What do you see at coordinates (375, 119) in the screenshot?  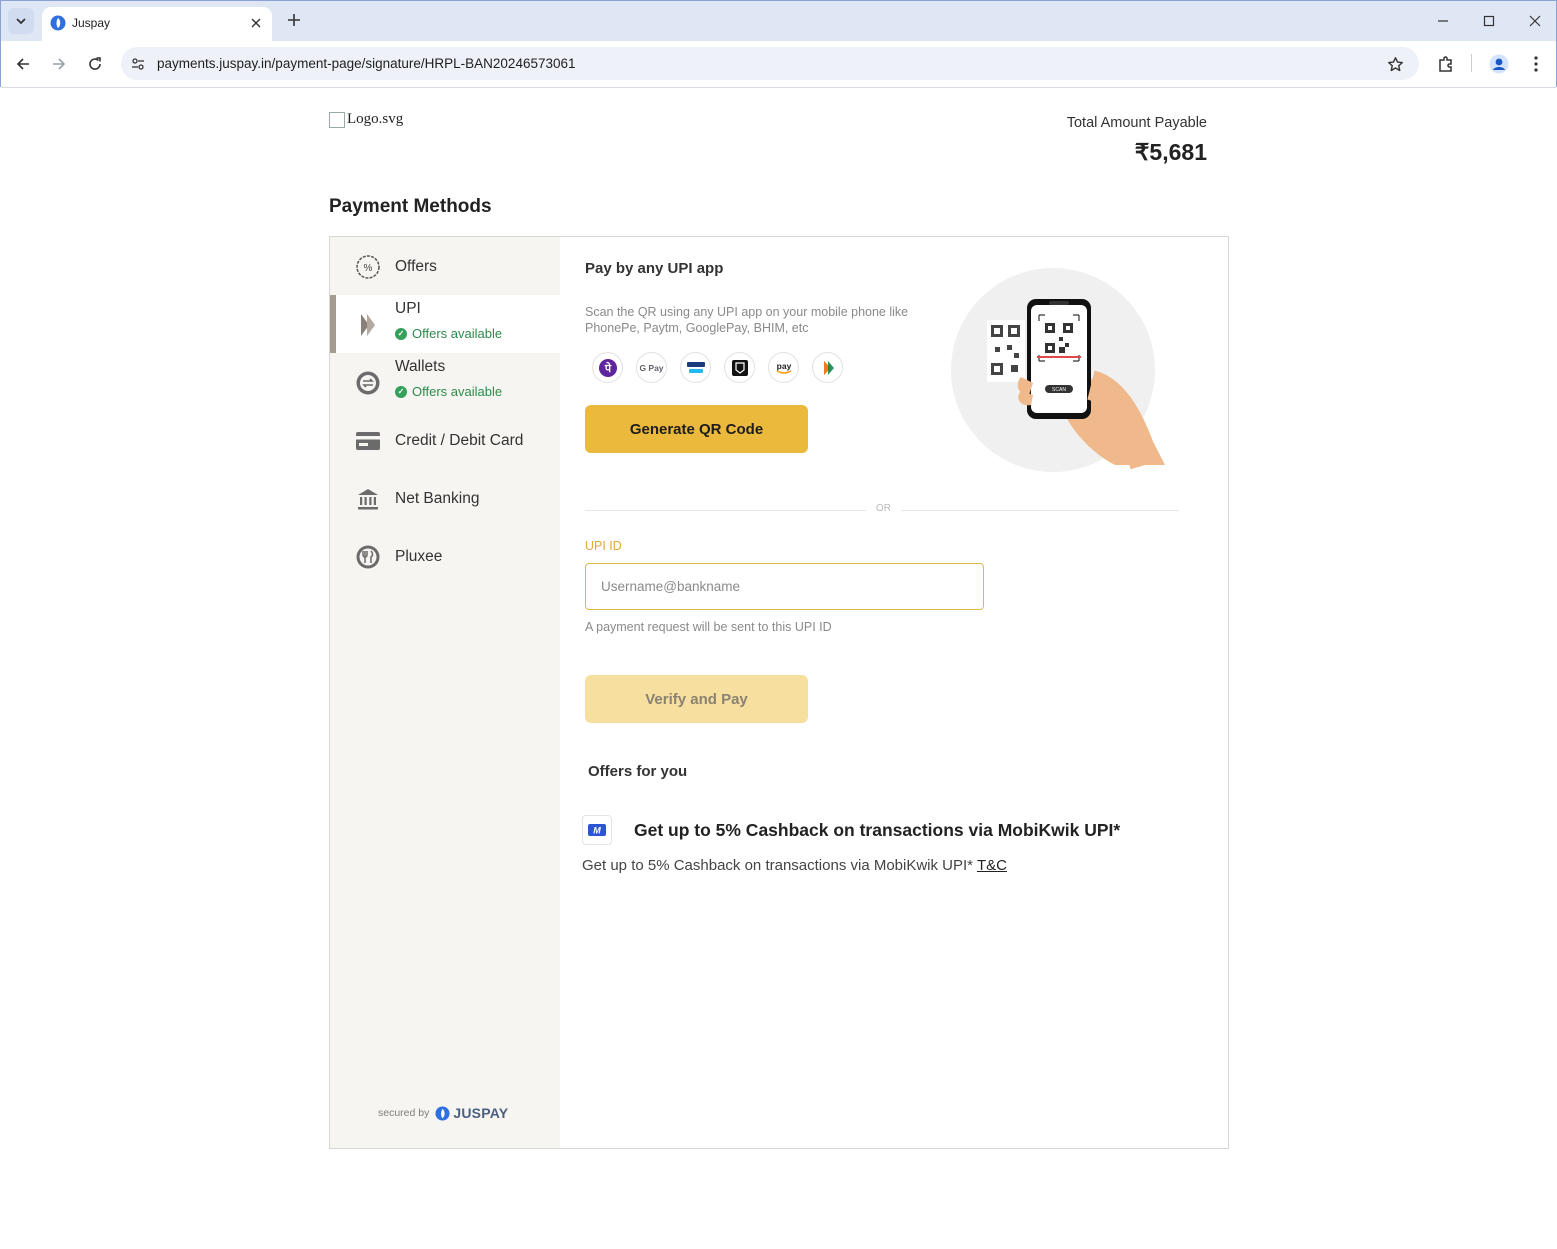 I see `logo-alt-text: Logo.svg` at bounding box center [375, 119].